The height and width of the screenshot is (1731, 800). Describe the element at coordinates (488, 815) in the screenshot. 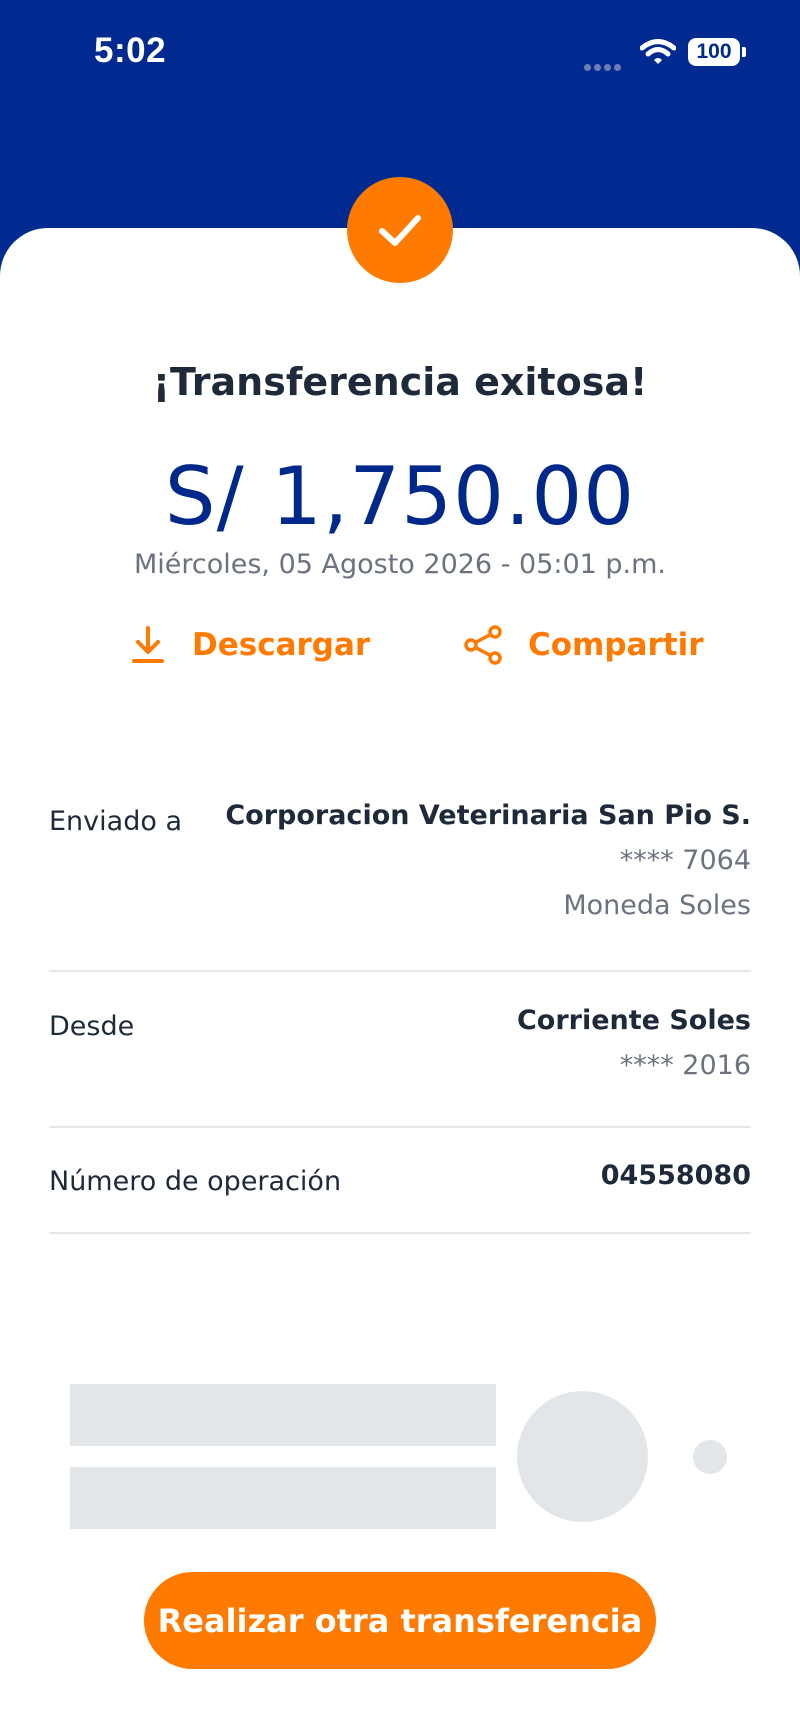

I see `recipient-name: Corporacion Veterinaria San Pio S.` at that location.